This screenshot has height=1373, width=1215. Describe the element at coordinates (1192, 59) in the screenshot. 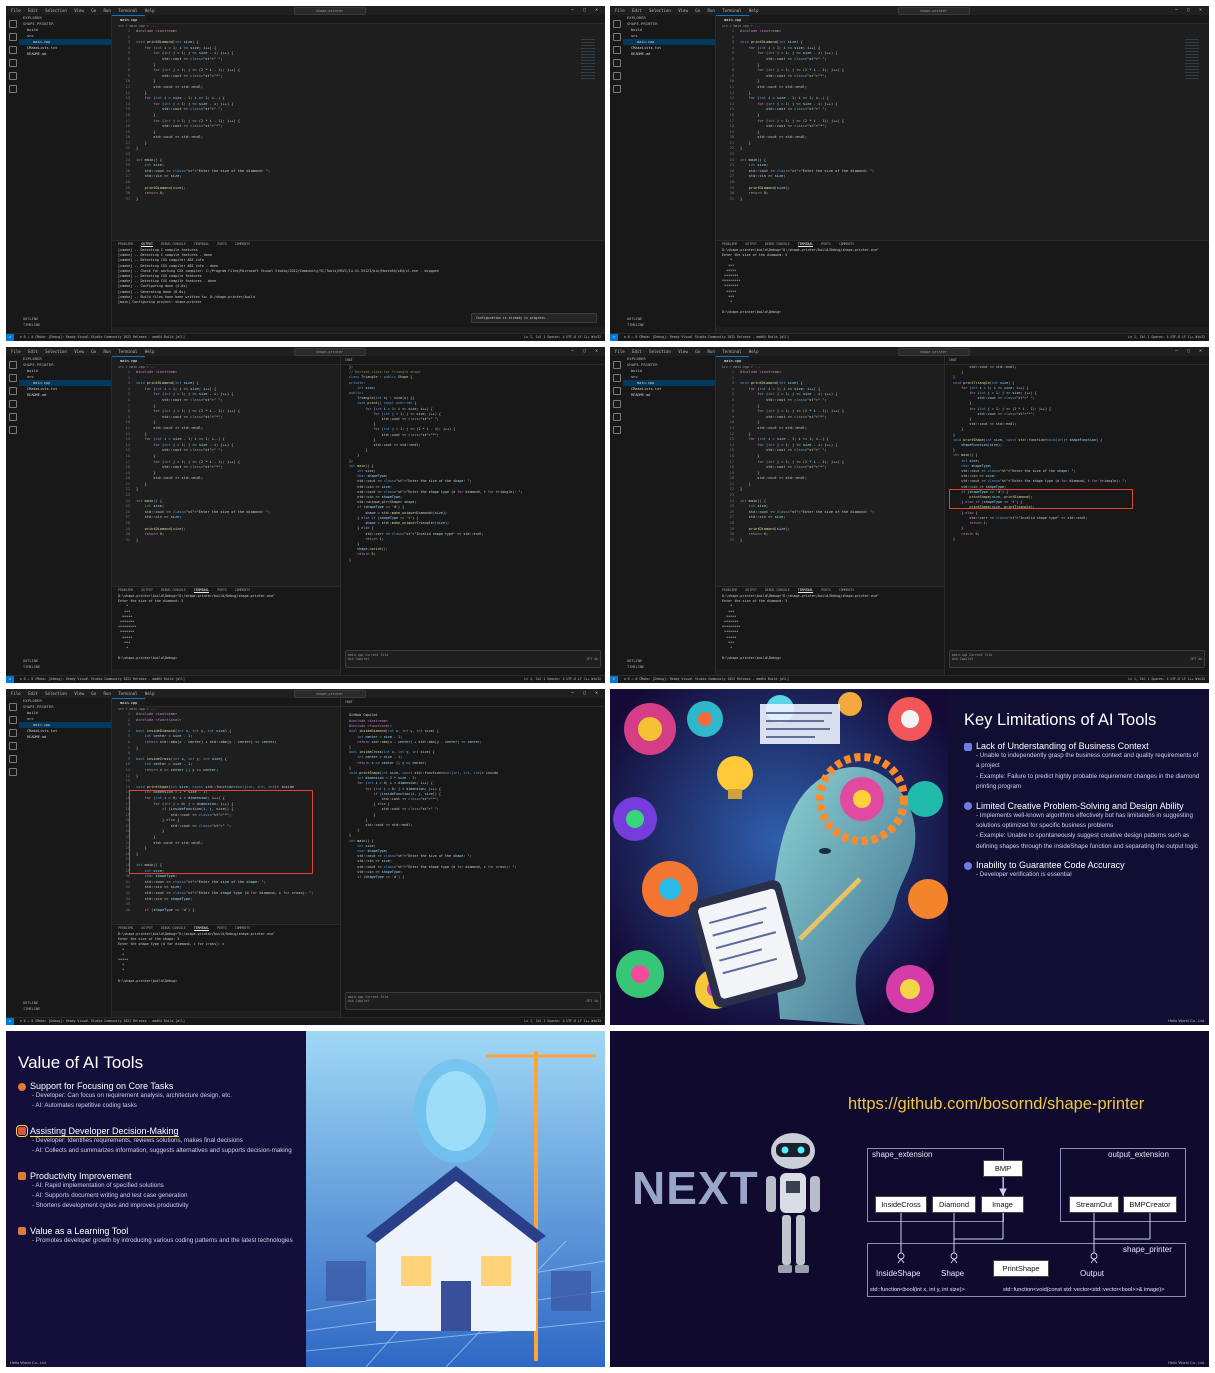

I see `minimap` at that location.